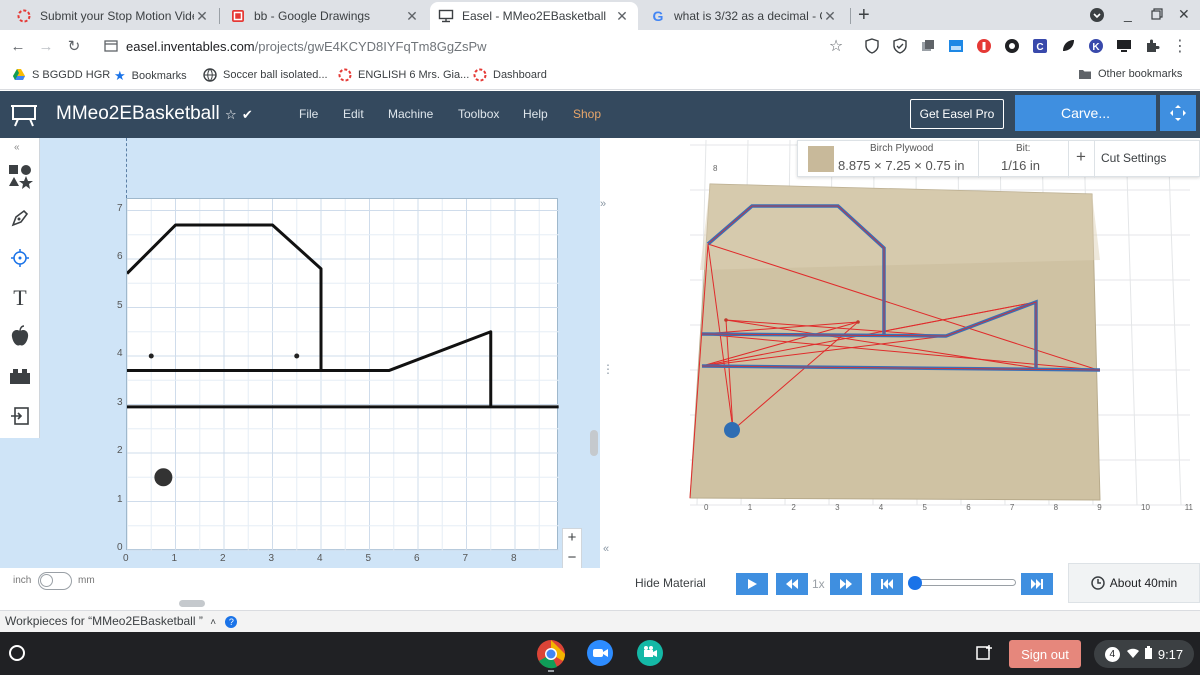  Describe the element at coordinates (915, 583) in the screenshot. I see `progress-slider-knob` at that location.